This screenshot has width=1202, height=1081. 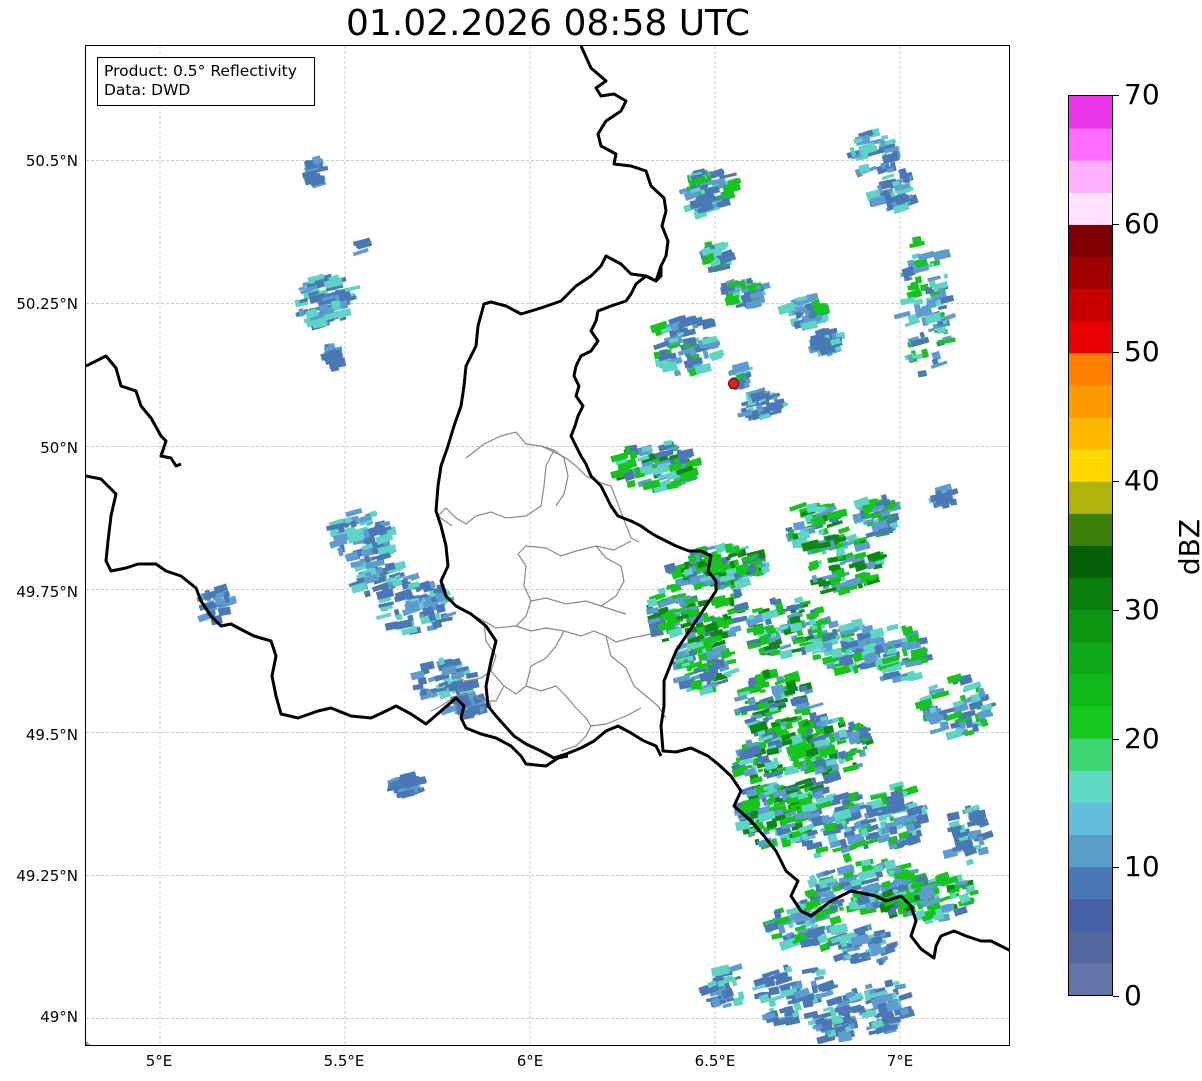 I want to click on xtick-label: 5.5°E, so click(x=344, y=1061).